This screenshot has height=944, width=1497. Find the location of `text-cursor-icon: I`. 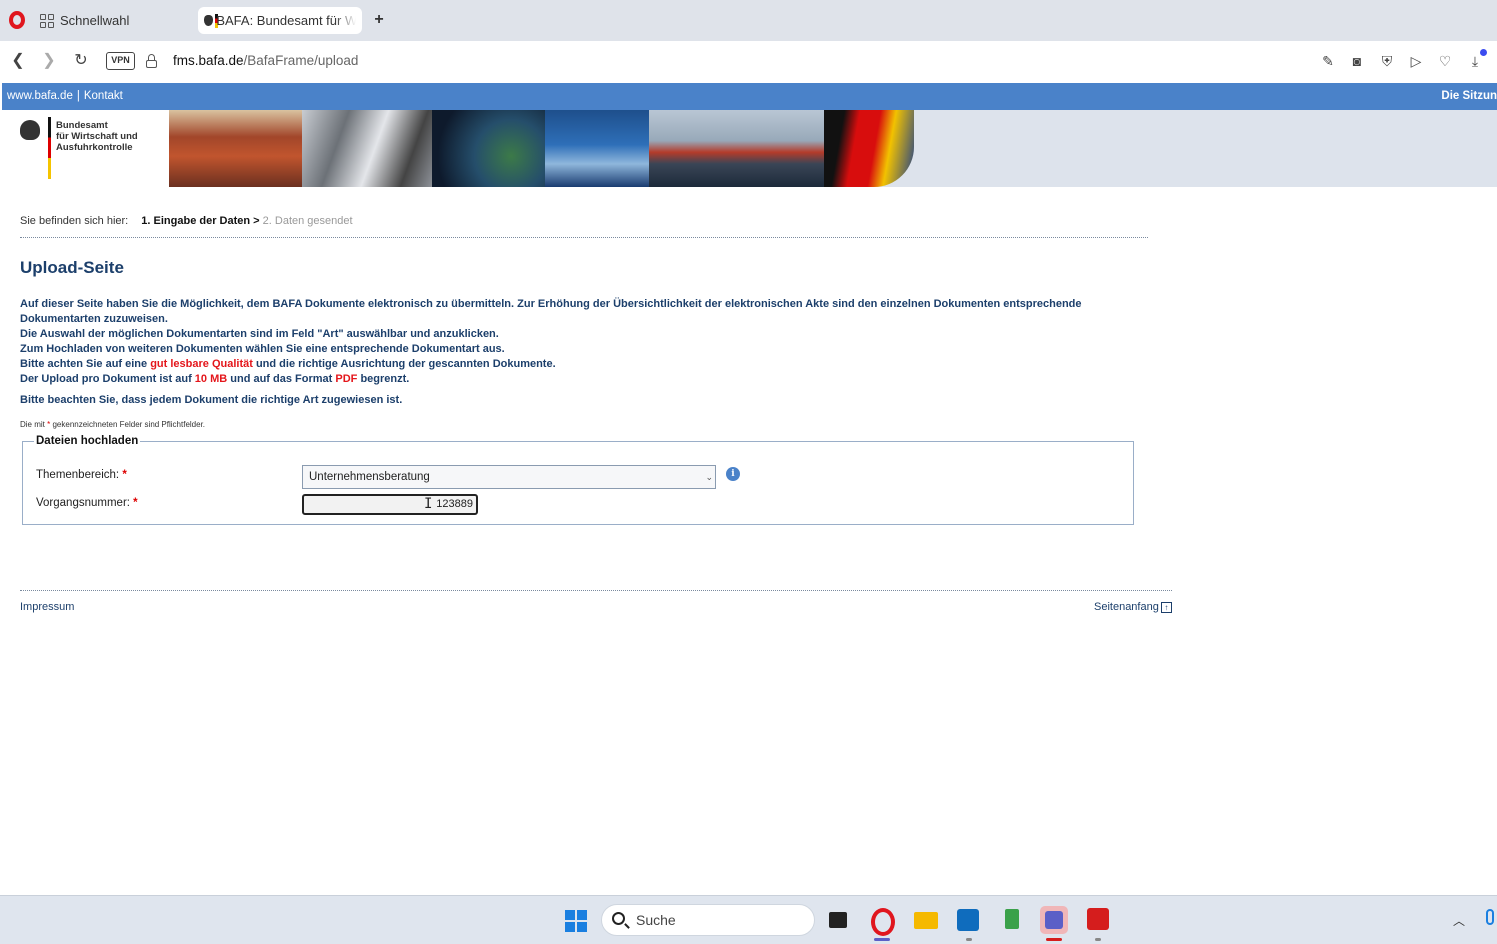

text-cursor-icon: I is located at coordinates (428, 504).